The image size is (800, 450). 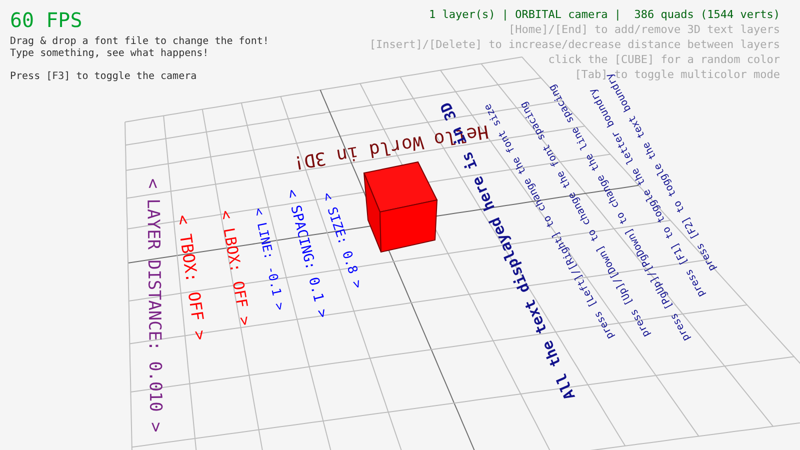 What do you see at coordinates (46, 20) in the screenshot?
I see `fps-counter: 60 FPS` at bounding box center [46, 20].